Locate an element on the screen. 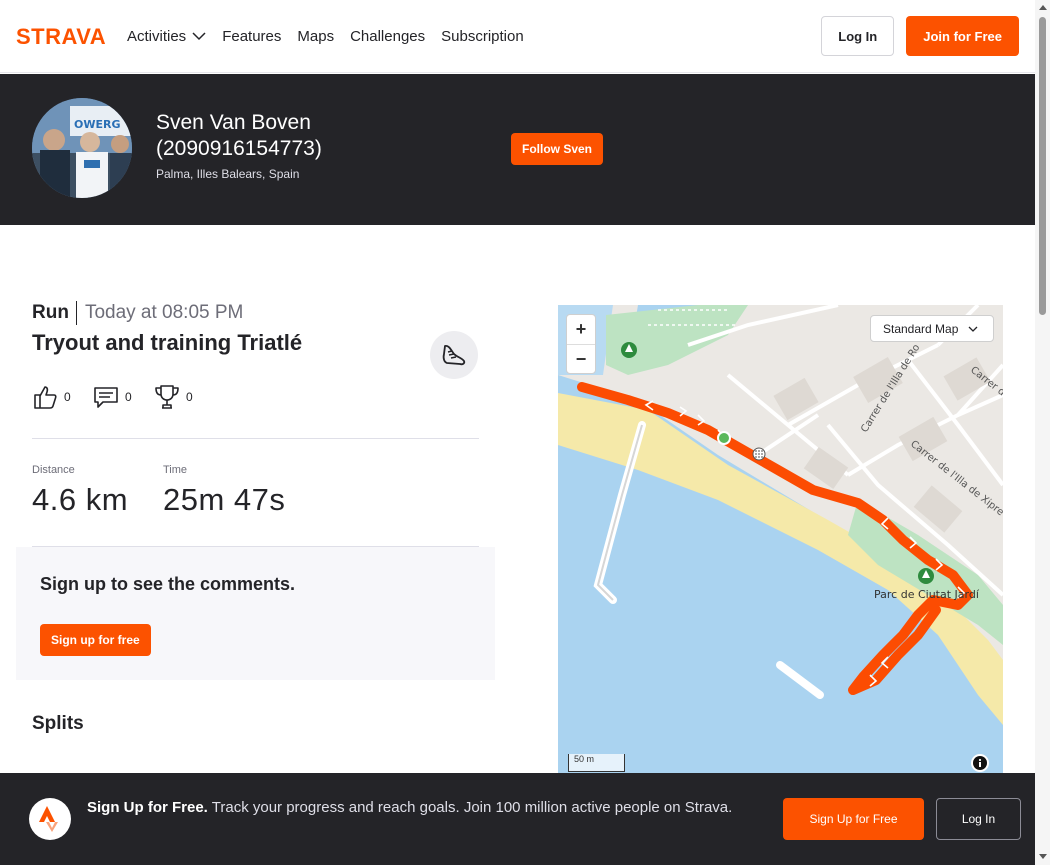 The height and width of the screenshot is (865, 1050). park-label: Parc de Ciutat Jardí is located at coordinates (927, 594).